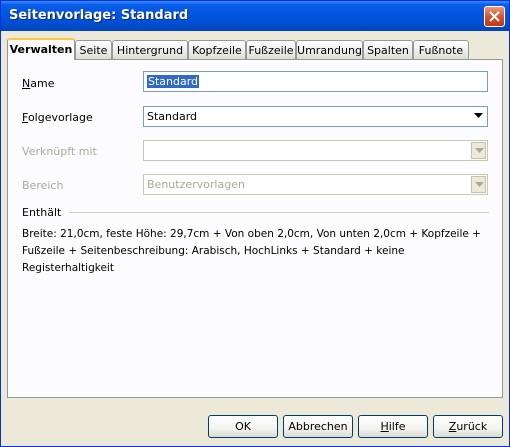 The height and width of the screenshot is (447, 510). Describe the element at coordinates (196, 184) in the screenshot. I see `bereich-value: Benutzervorlagen` at that location.